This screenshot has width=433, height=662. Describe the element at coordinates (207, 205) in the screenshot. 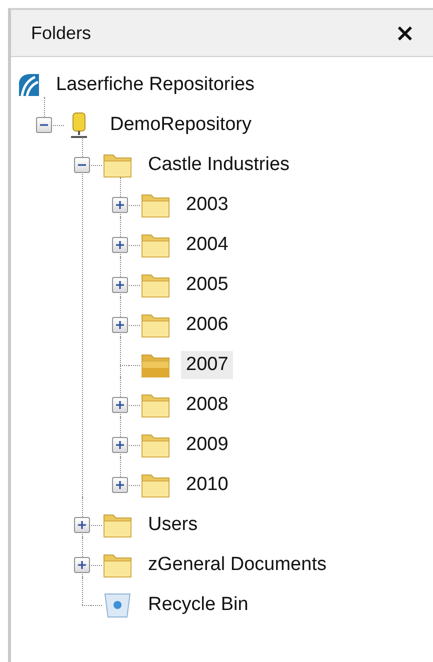

I see `tree-item: 2003` at that location.